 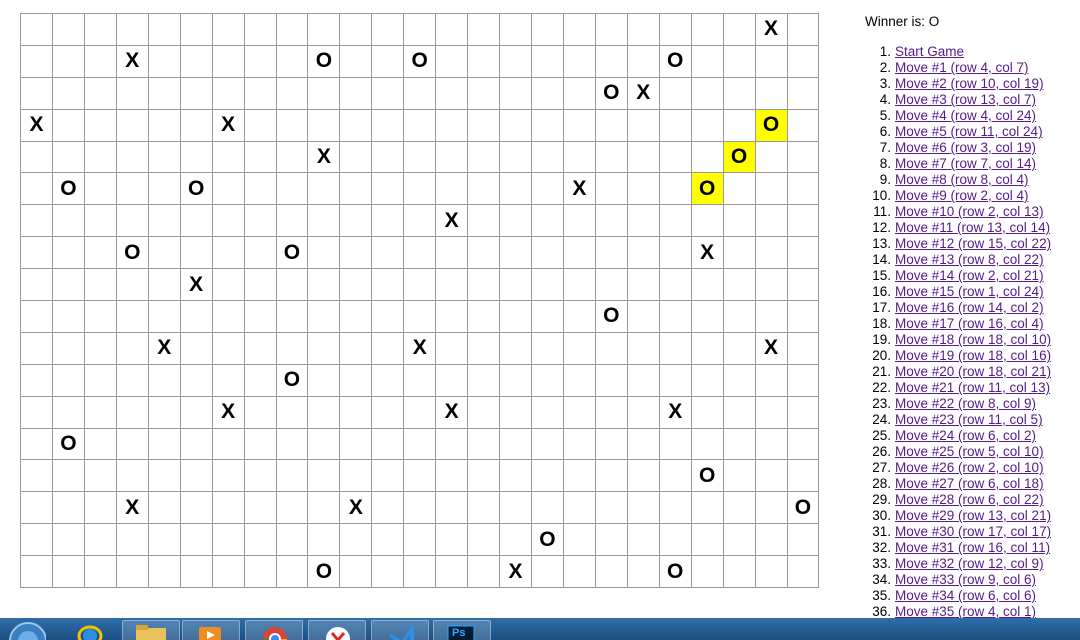 What do you see at coordinates (965, 595) in the screenshot?
I see `move-link: Move #34 (row 6, col 6)` at bounding box center [965, 595].